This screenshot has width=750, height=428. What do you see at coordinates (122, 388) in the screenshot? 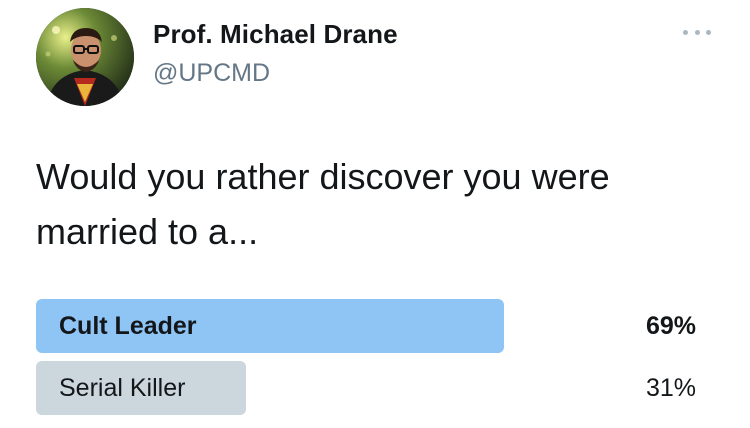
I see `poll-option-label: Serial Killer` at bounding box center [122, 388].